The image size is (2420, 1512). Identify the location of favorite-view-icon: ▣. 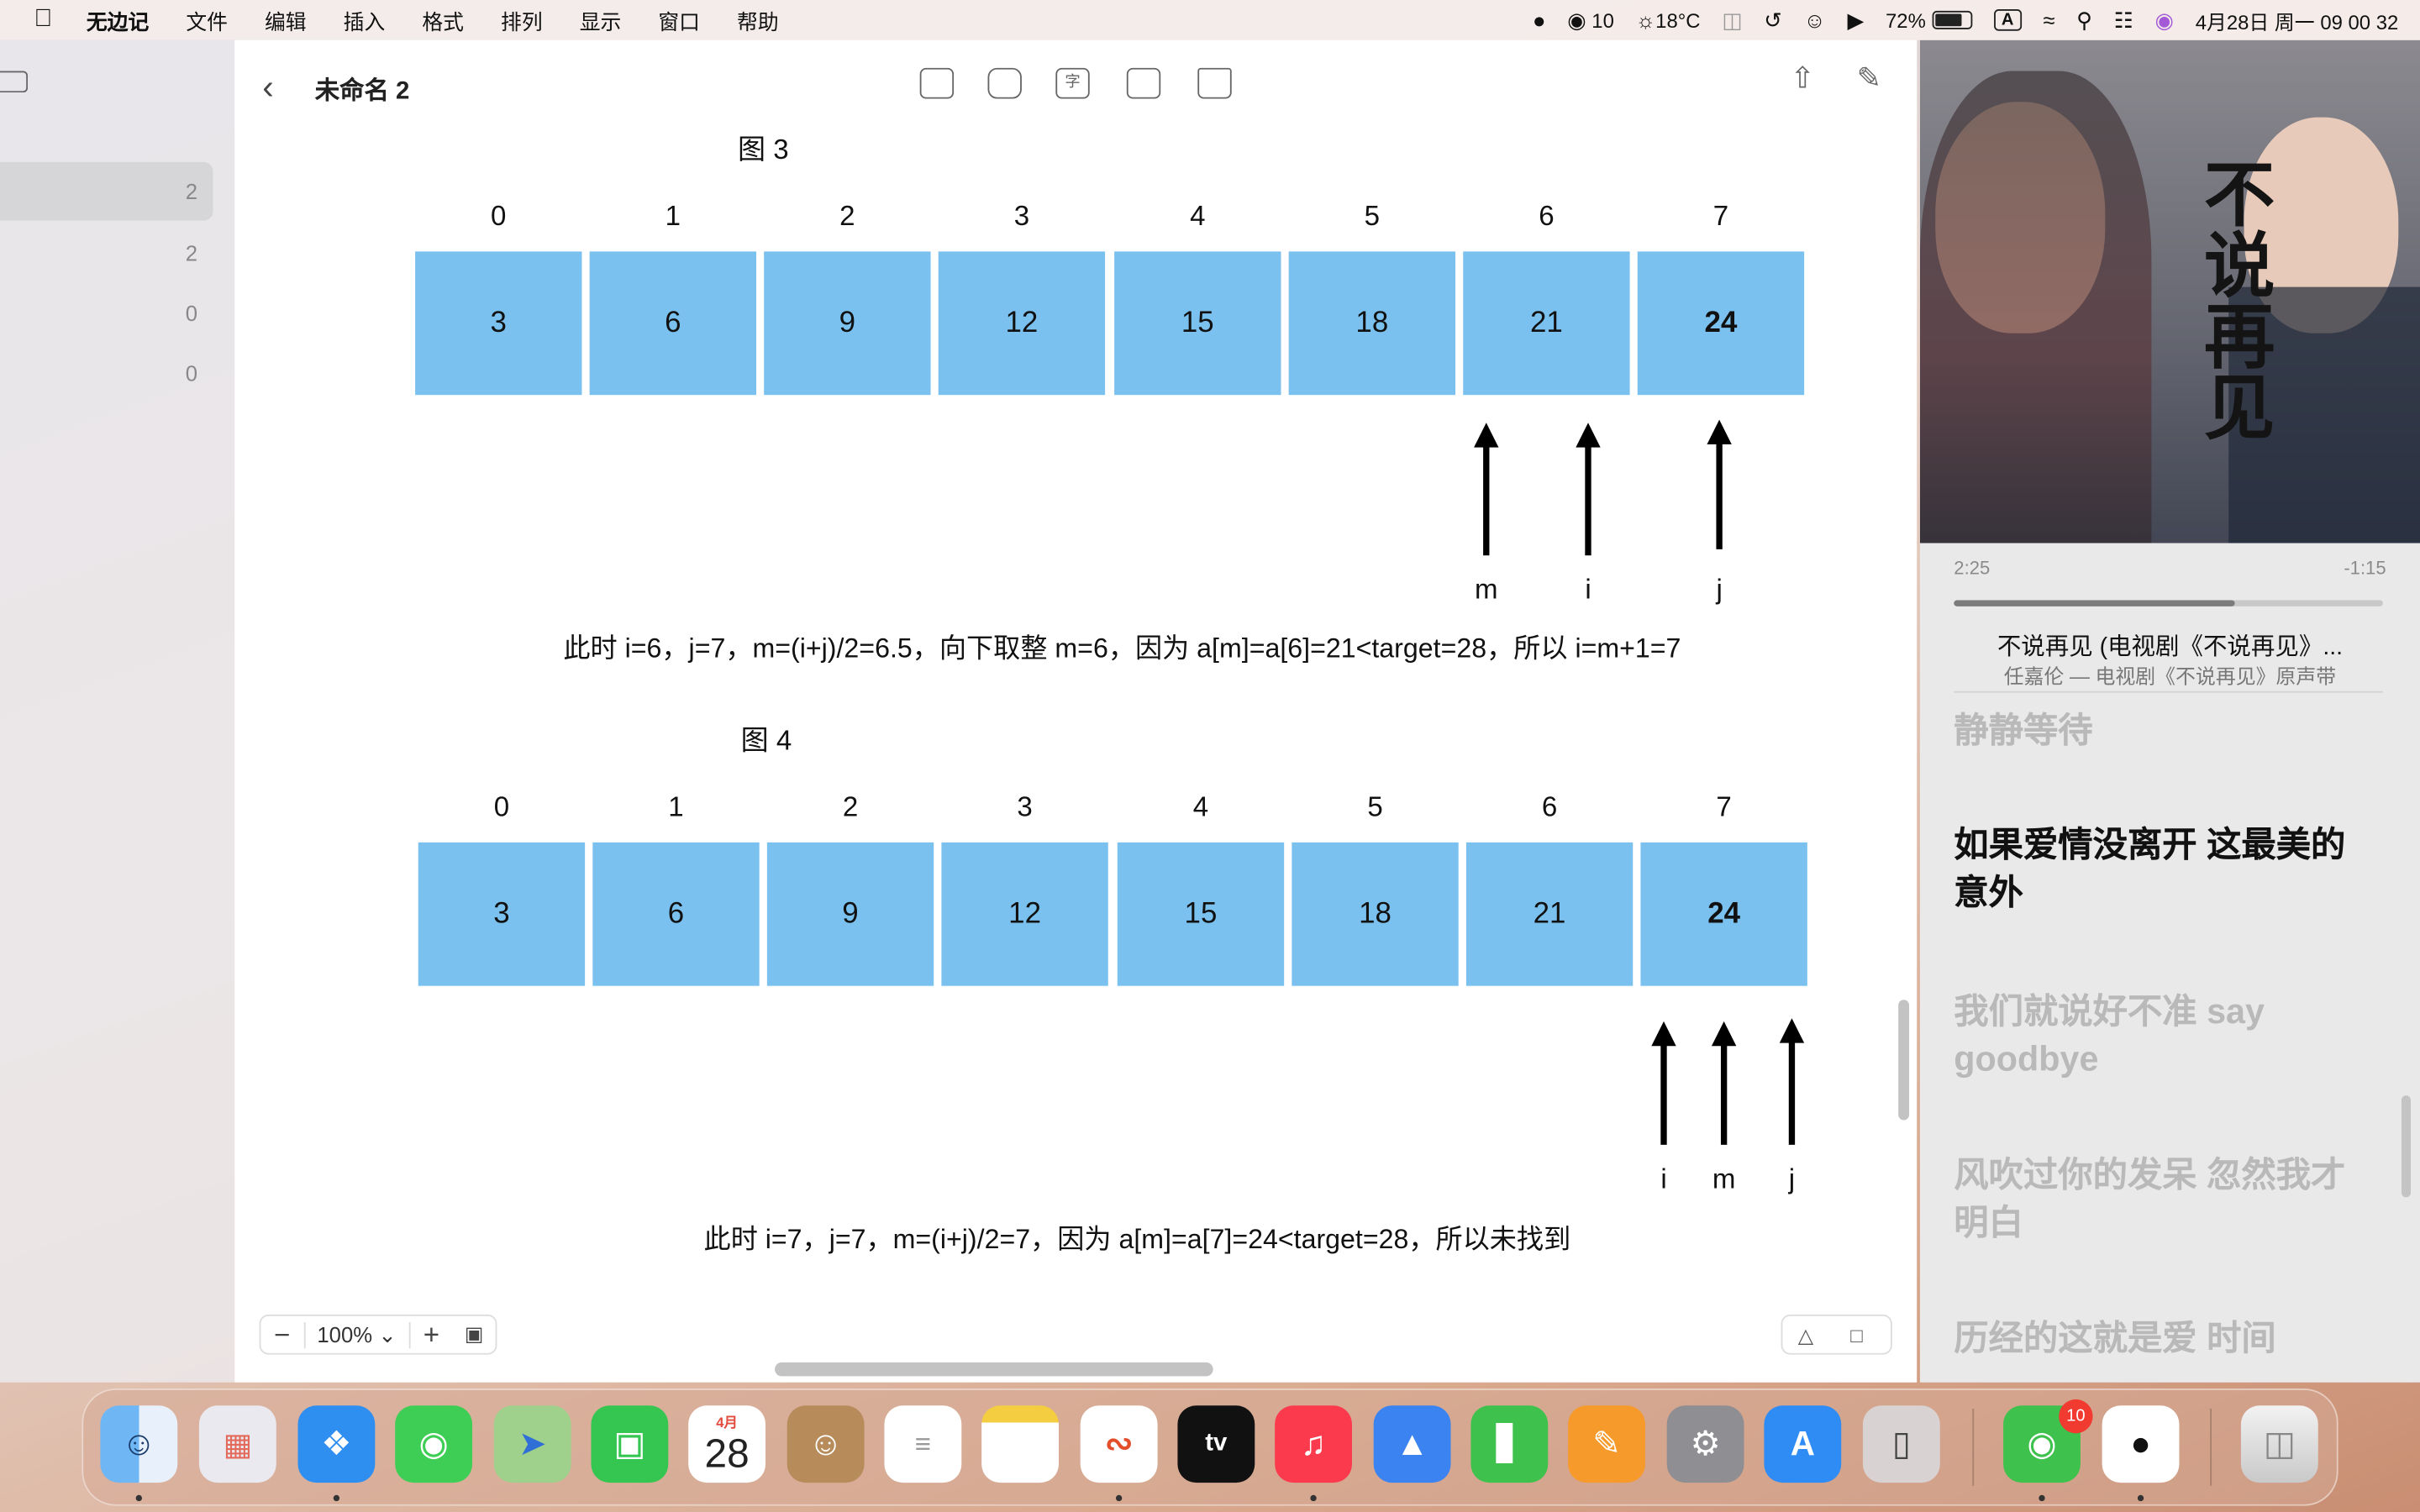
(475, 1334).